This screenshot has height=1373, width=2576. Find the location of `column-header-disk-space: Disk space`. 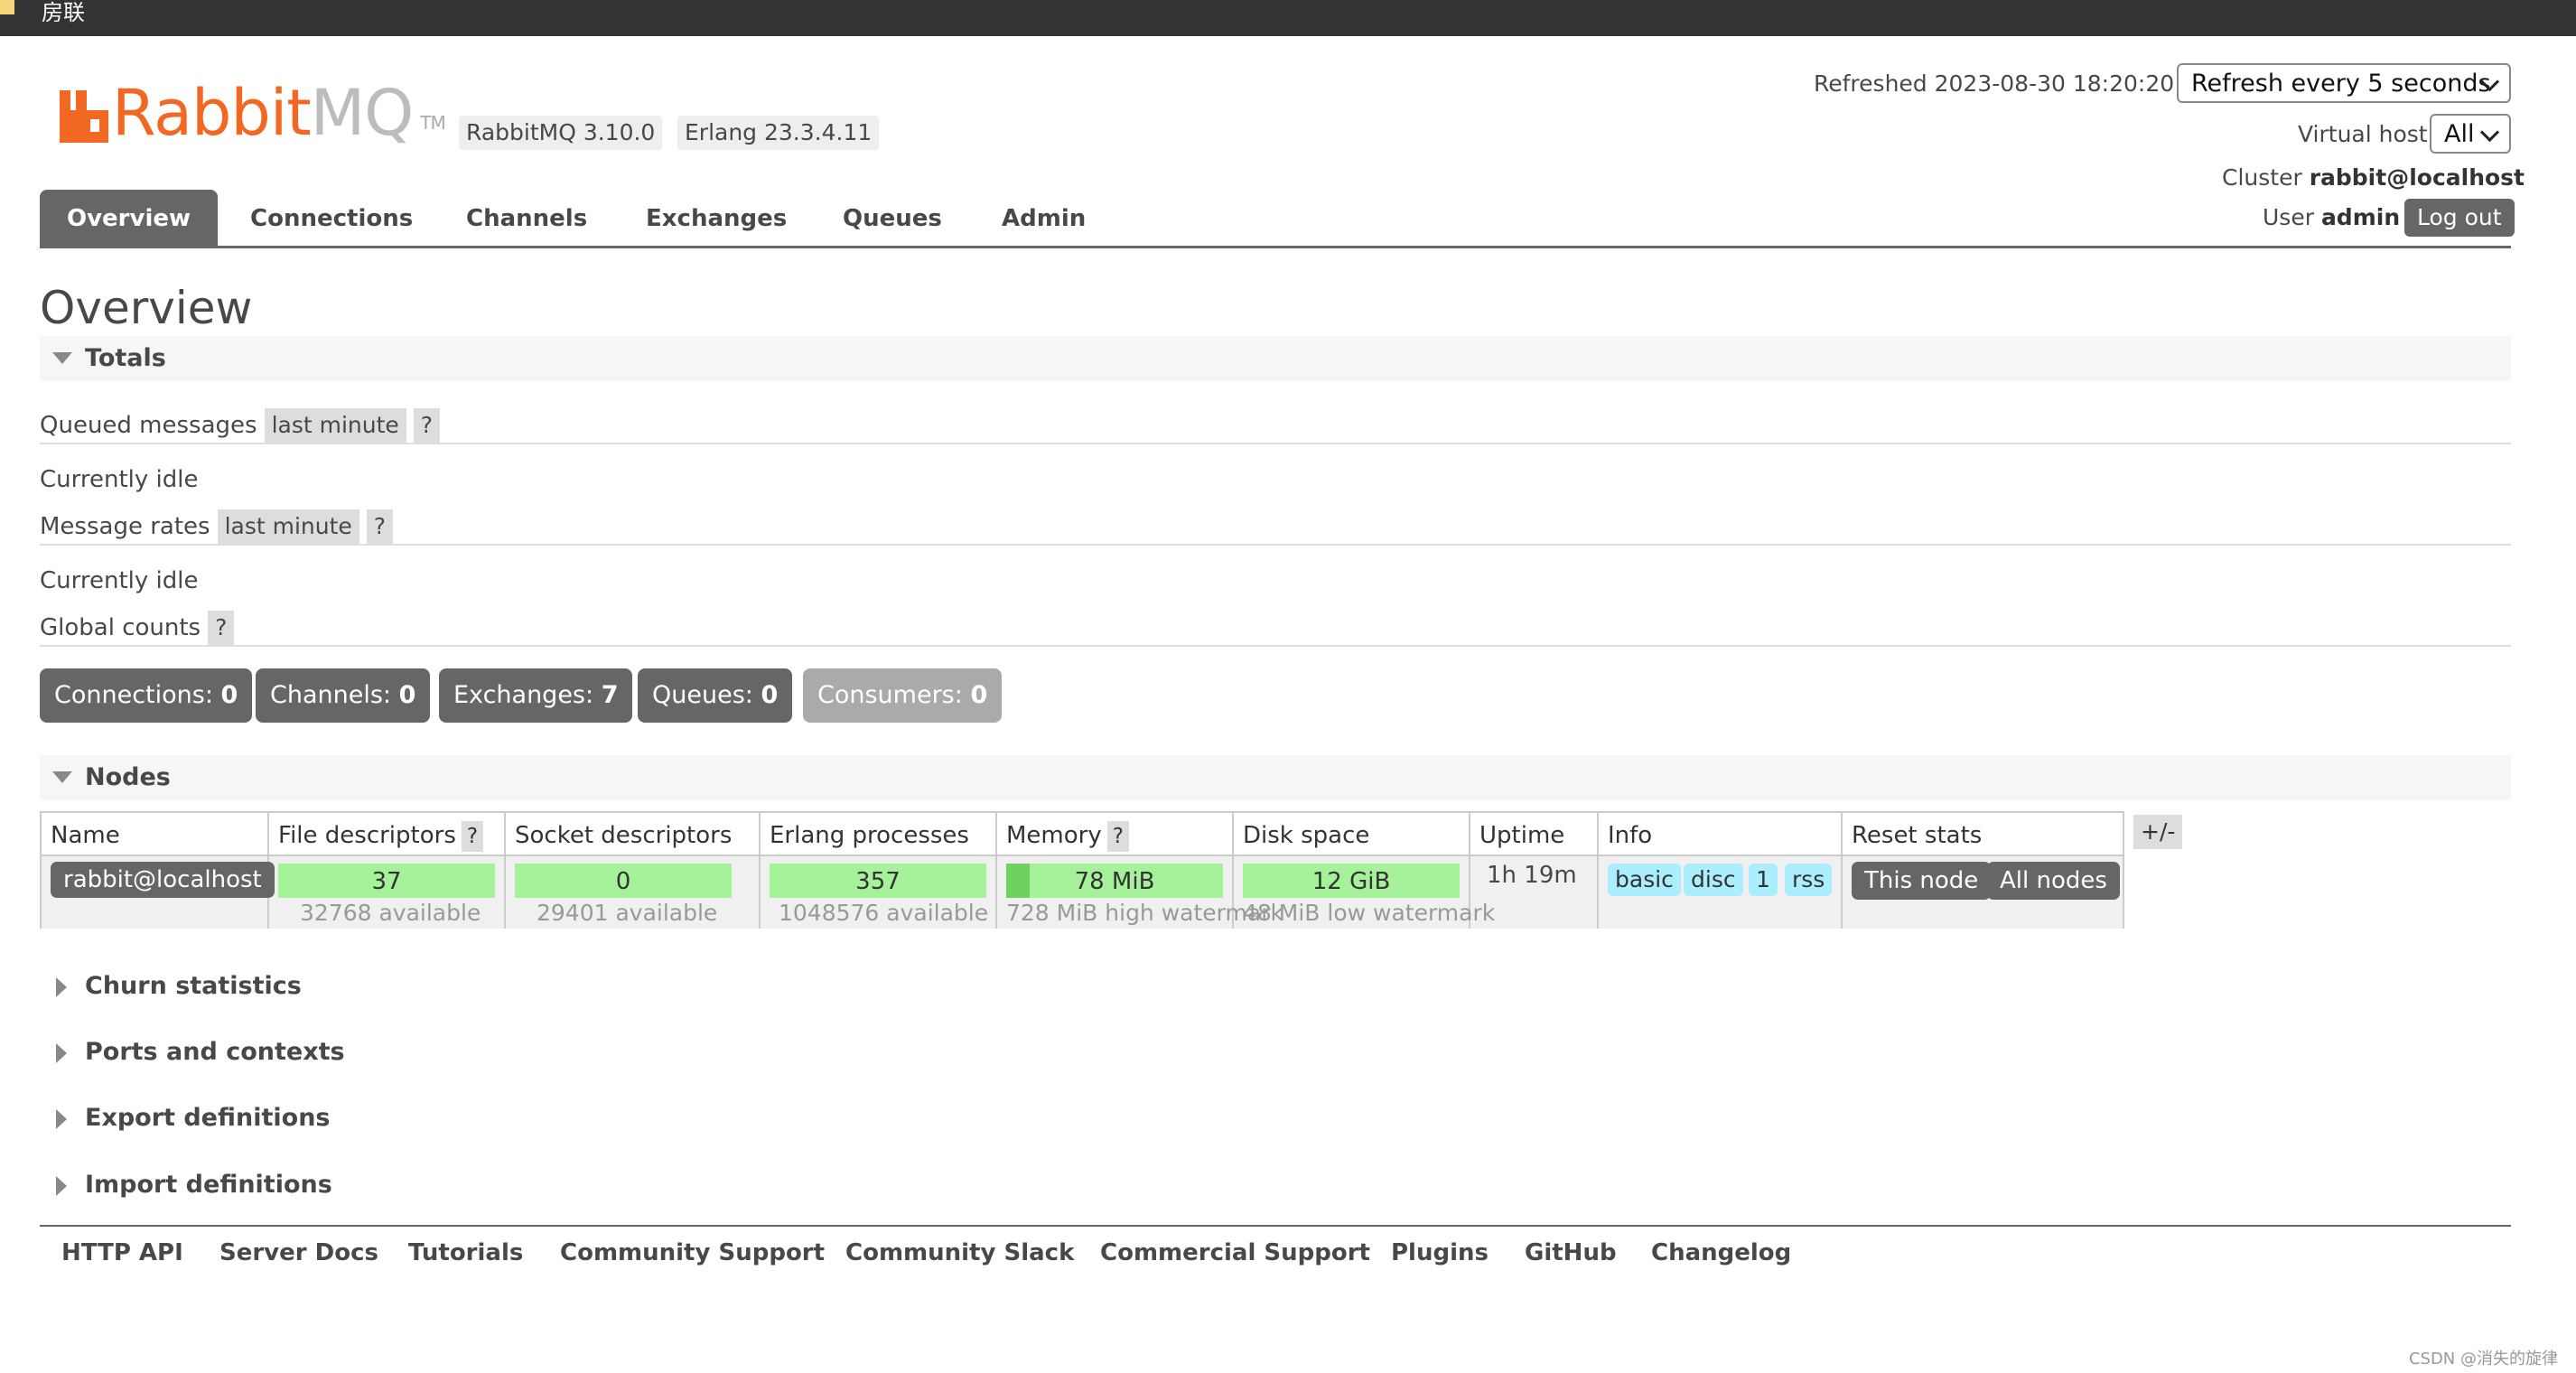

column-header-disk-space: Disk space is located at coordinates (1352, 834).